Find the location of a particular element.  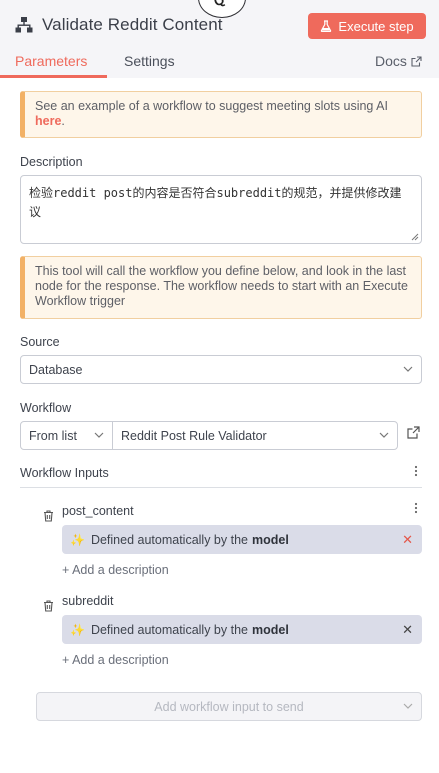

divider is located at coordinates (221, 487).